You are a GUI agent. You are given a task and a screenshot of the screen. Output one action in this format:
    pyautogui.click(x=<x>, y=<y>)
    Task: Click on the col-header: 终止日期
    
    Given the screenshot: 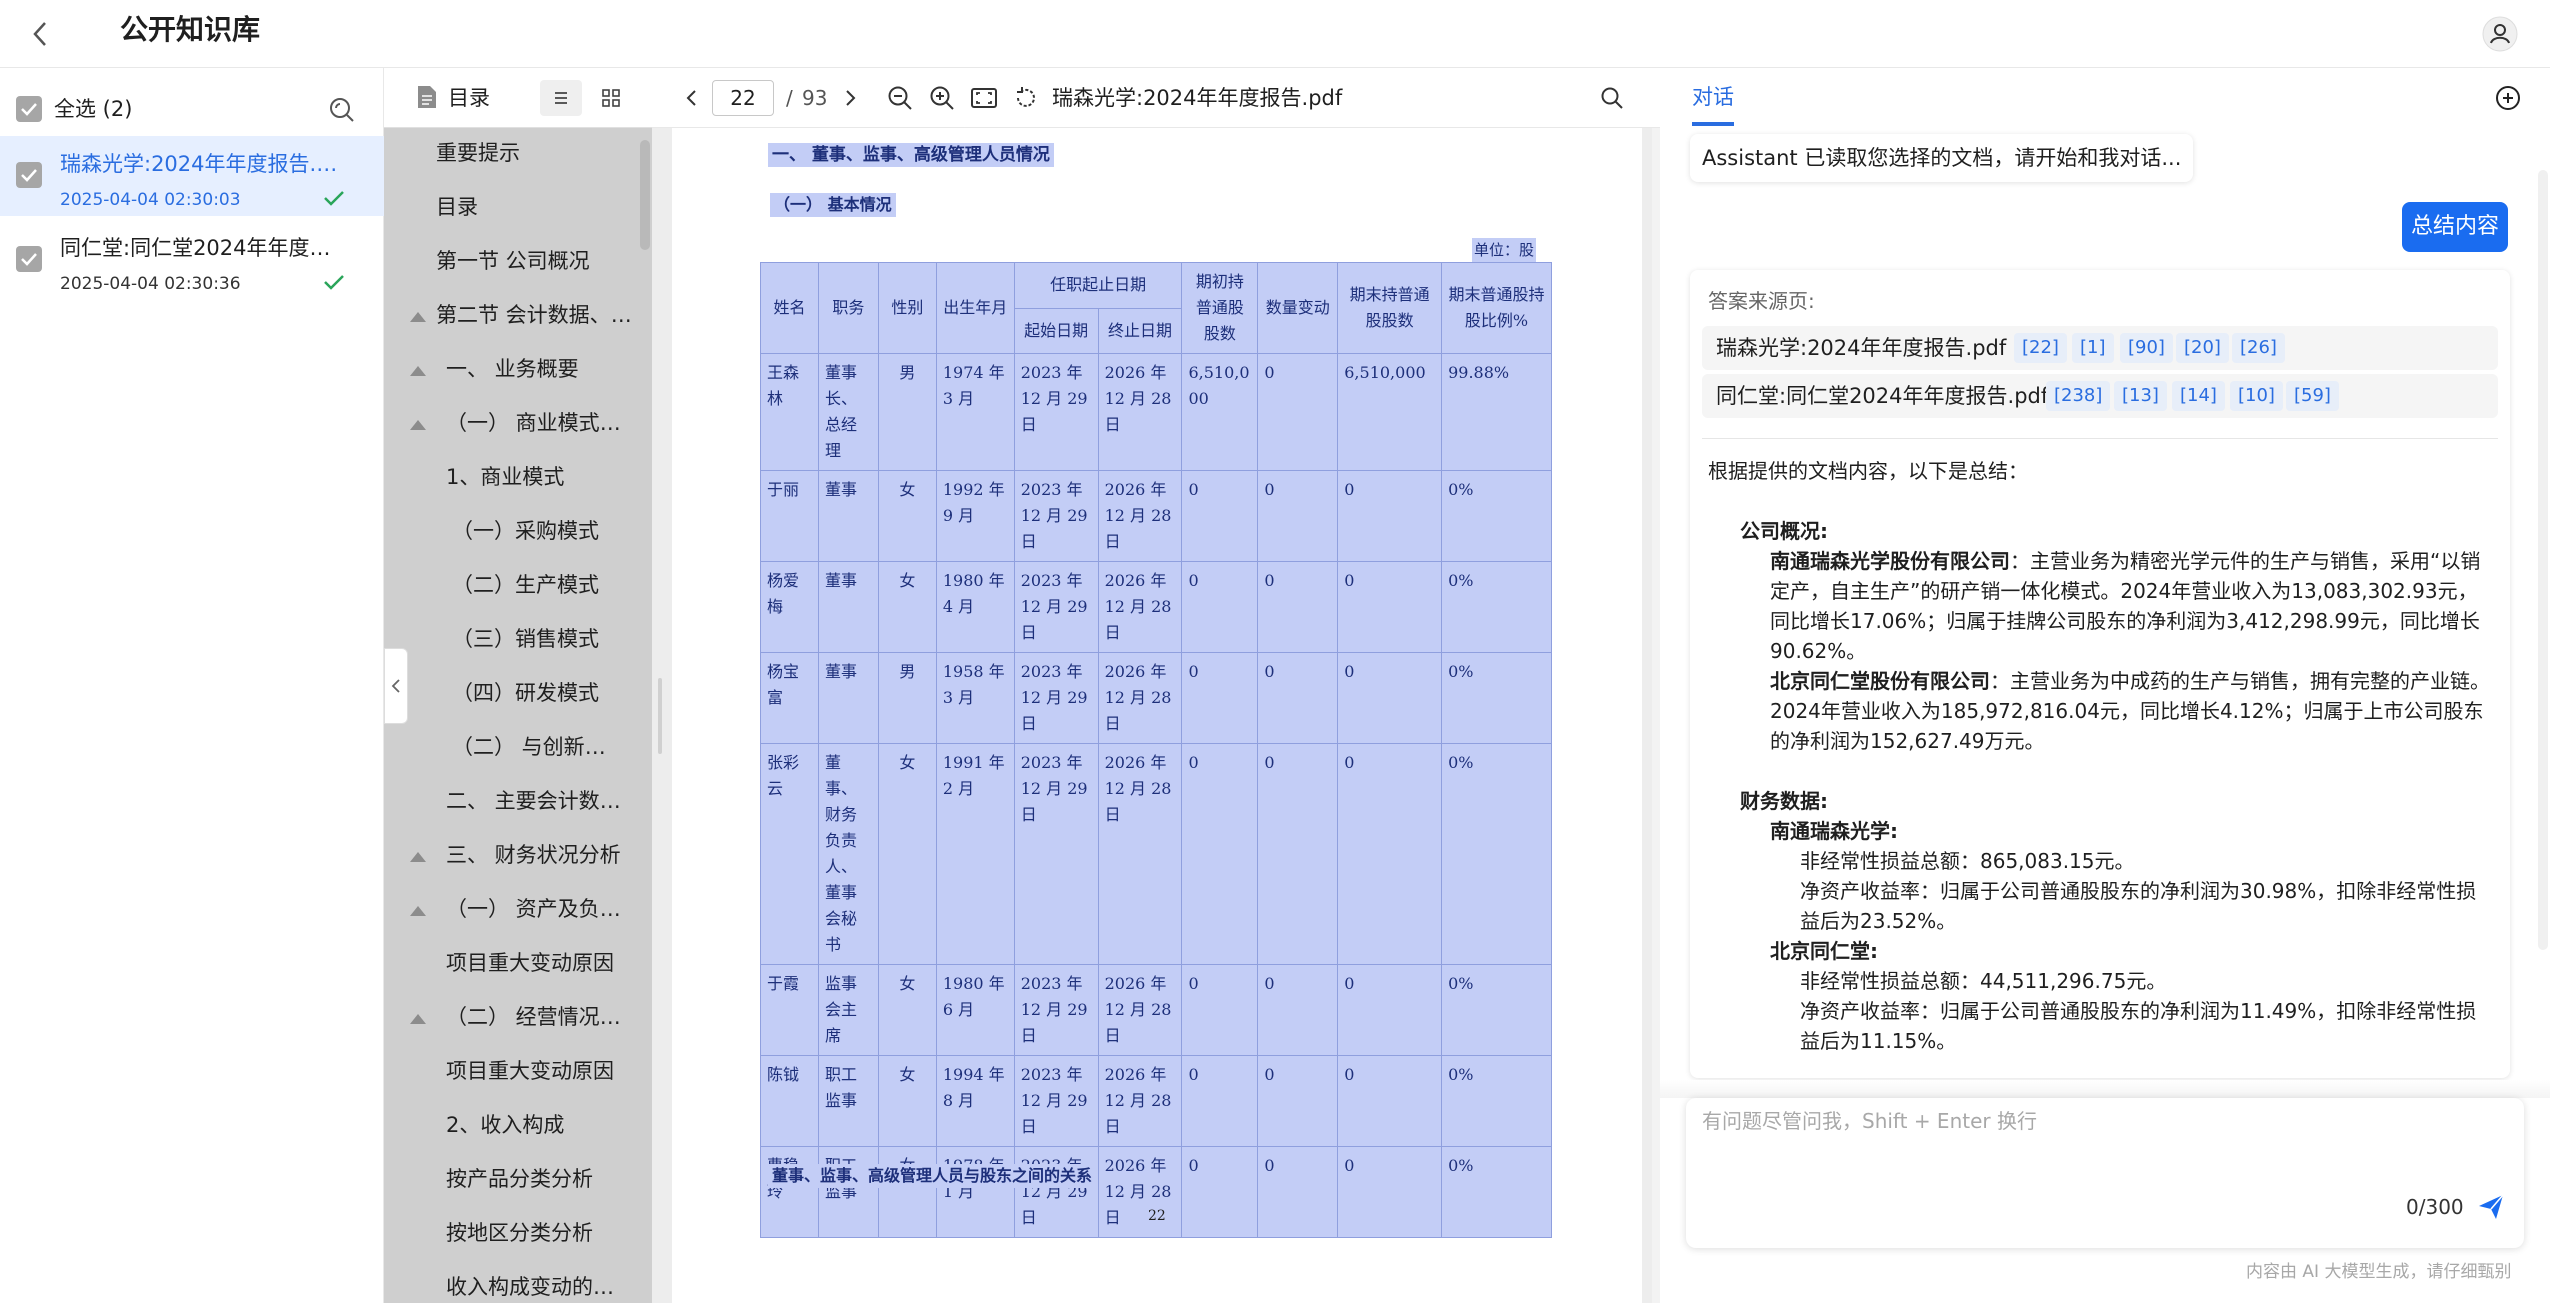 What is the action you would take?
    pyautogui.click(x=1140, y=330)
    